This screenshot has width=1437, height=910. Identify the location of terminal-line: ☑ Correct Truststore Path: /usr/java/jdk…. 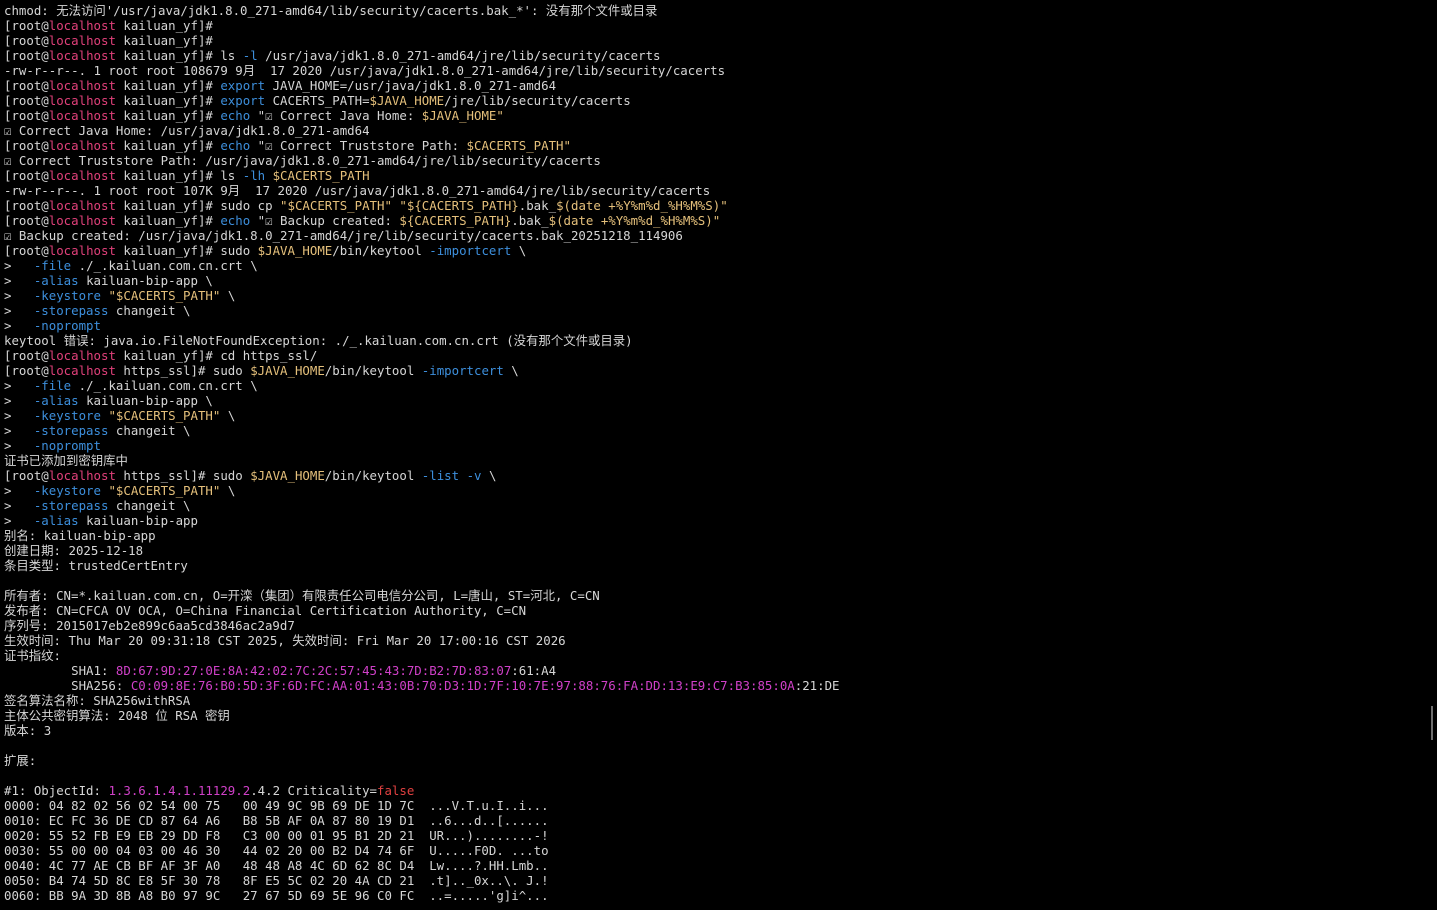
(710, 160).